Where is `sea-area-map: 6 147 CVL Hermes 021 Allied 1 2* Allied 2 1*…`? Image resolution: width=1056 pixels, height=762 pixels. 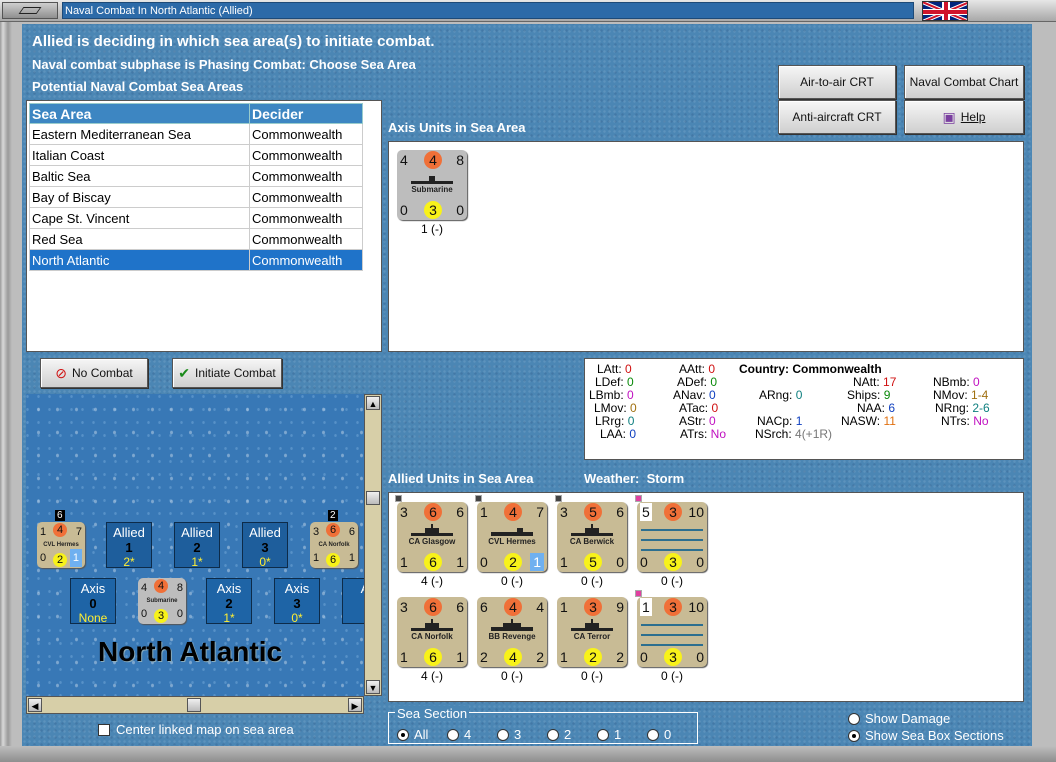 sea-area-map: 6 147 CVL Hermes 021 Allied 1 2* Allied 2 1*… is located at coordinates (195, 545).